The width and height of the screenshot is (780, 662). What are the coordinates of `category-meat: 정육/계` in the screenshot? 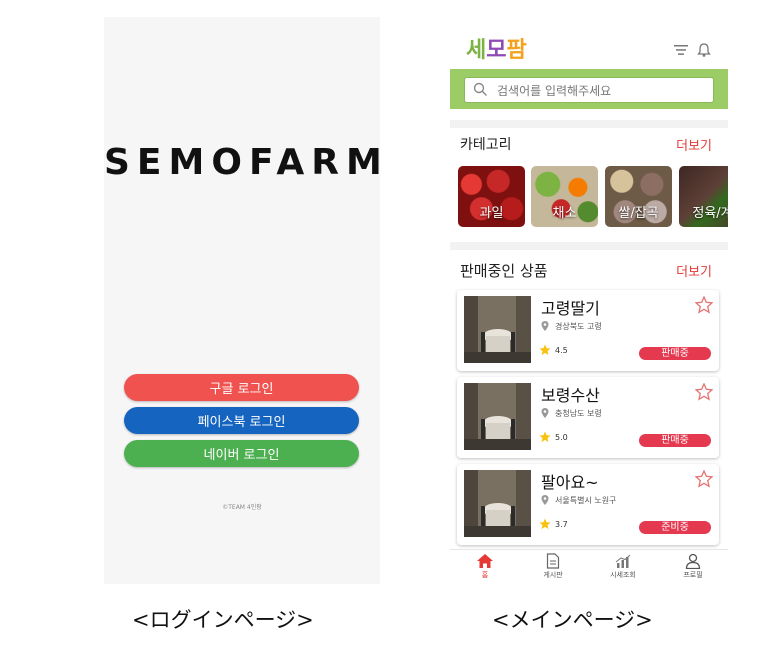 It's located at (703, 196).